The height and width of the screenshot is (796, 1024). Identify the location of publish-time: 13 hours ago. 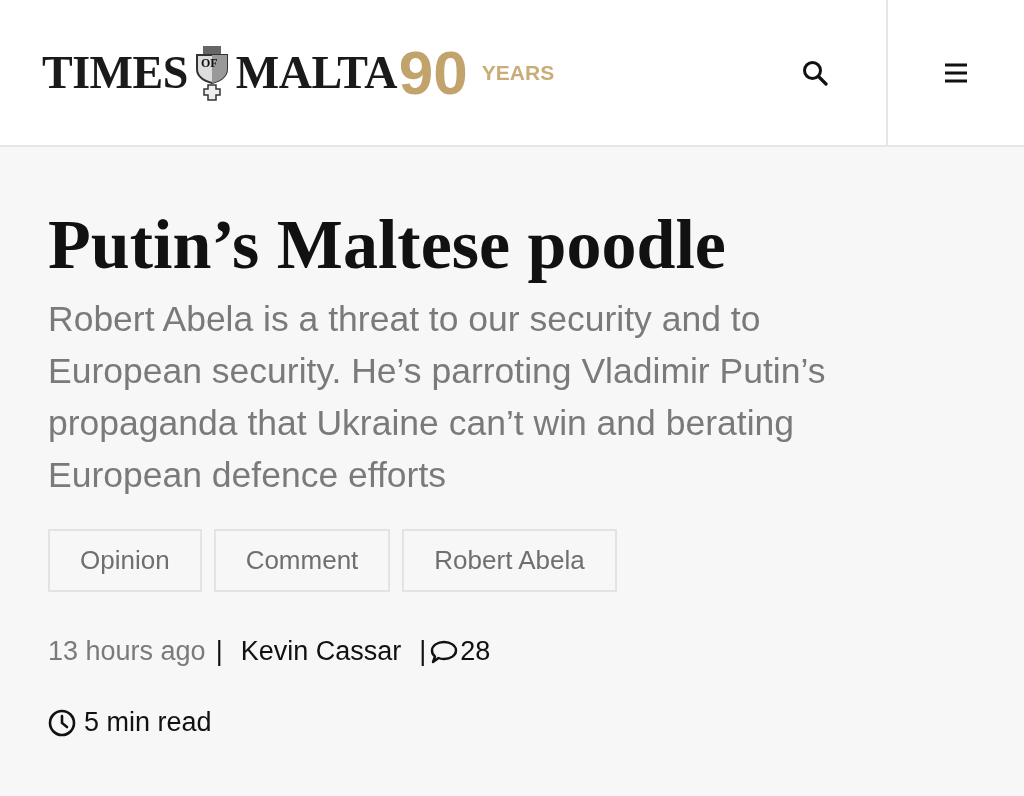
(127, 651).